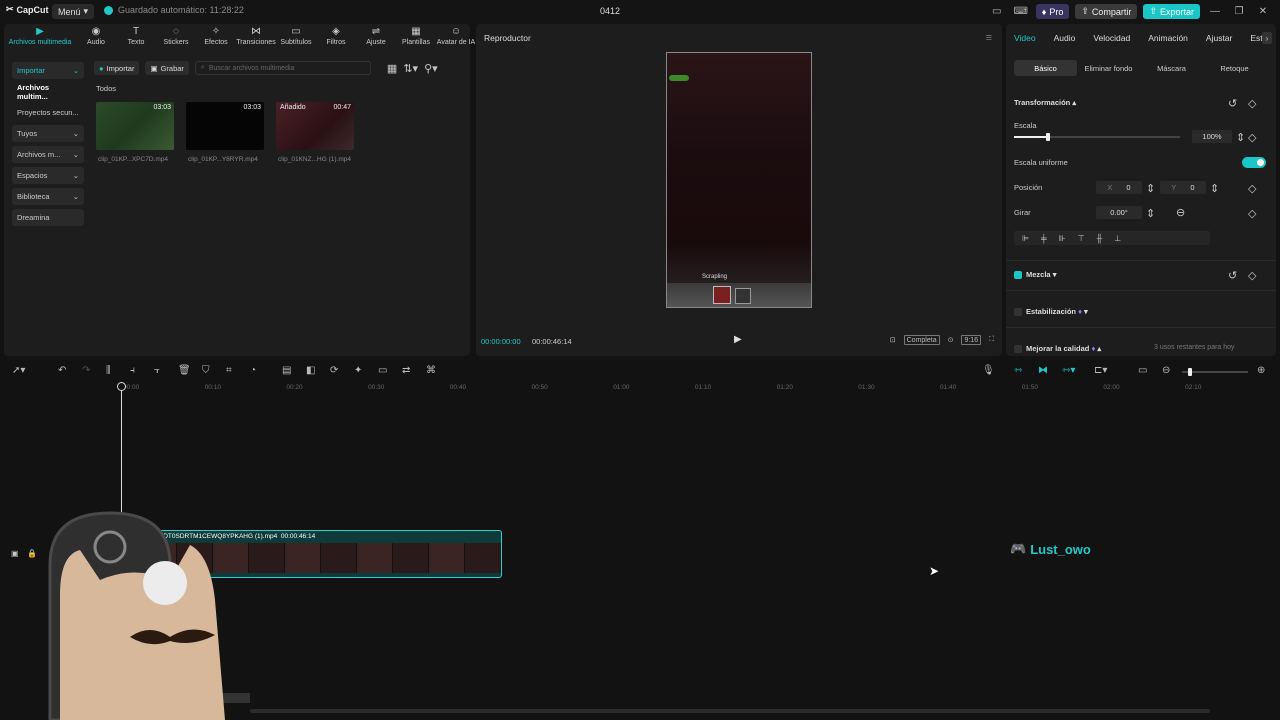  Describe the element at coordinates (1111, 38) in the screenshot. I see `inspector-tab: Velocidad` at that location.